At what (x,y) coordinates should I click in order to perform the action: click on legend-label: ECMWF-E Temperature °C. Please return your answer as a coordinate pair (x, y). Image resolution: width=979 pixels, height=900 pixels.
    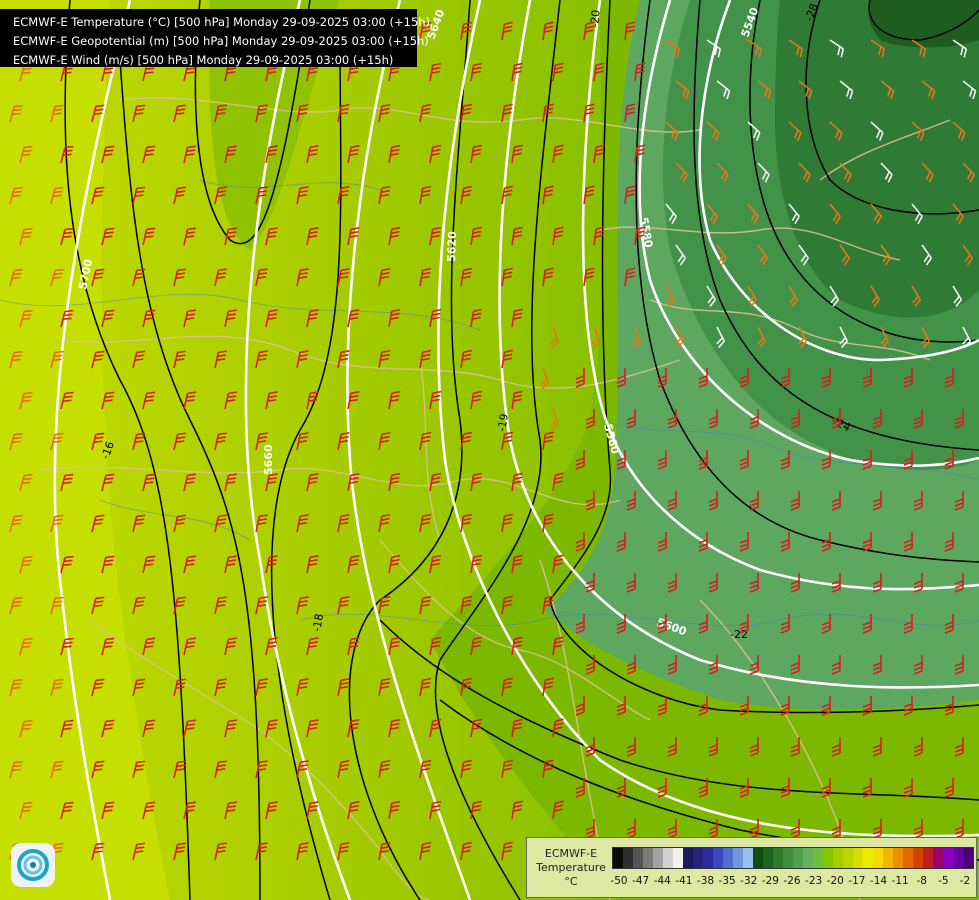
    Looking at the image, I should click on (571, 868).